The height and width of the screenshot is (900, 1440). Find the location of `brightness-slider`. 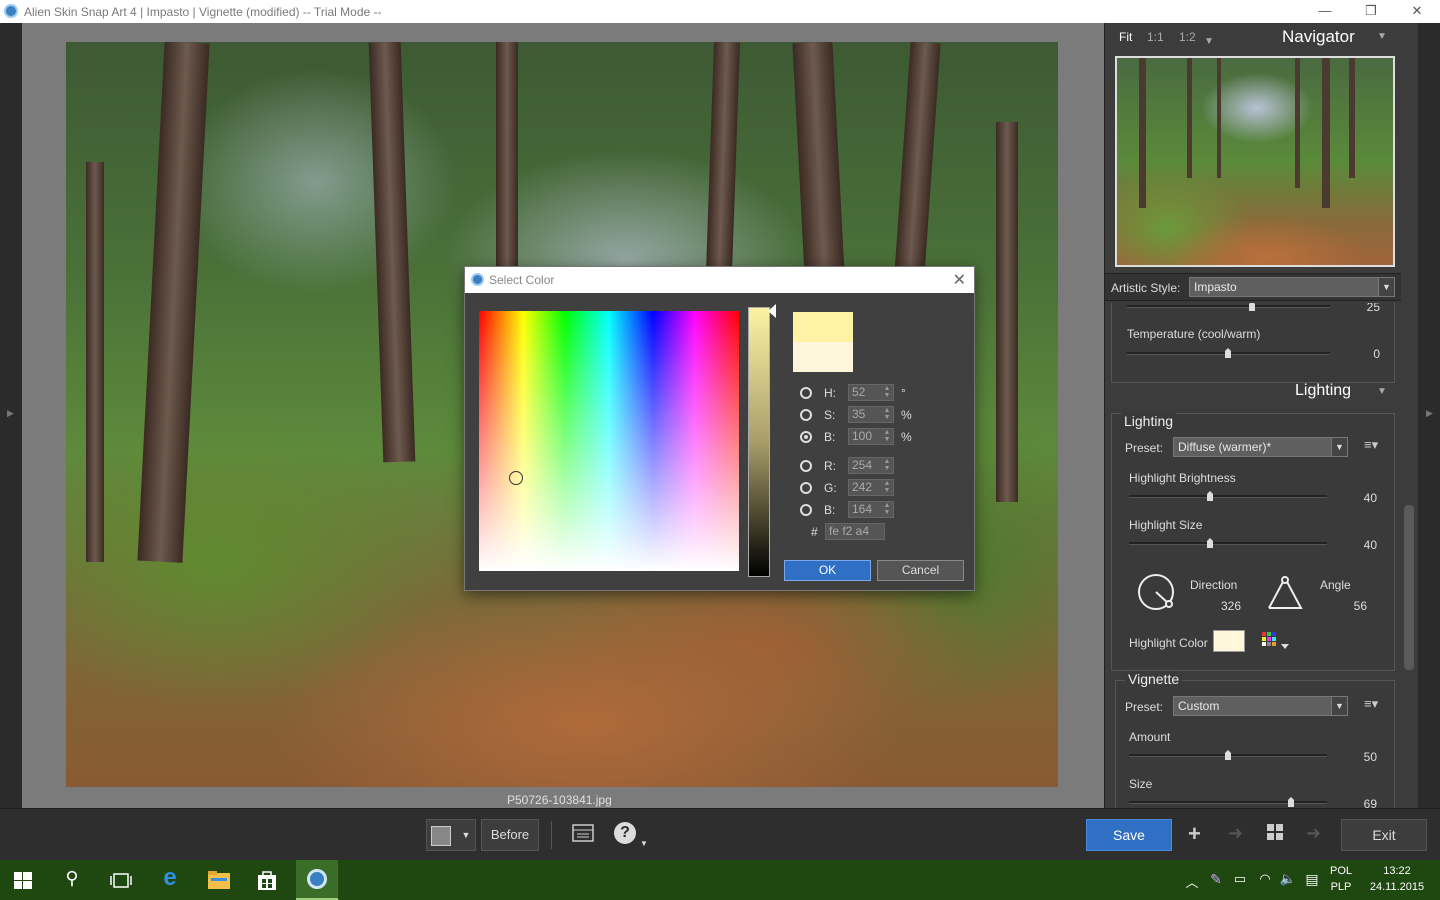

brightness-slider is located at coordinates (759, 442).